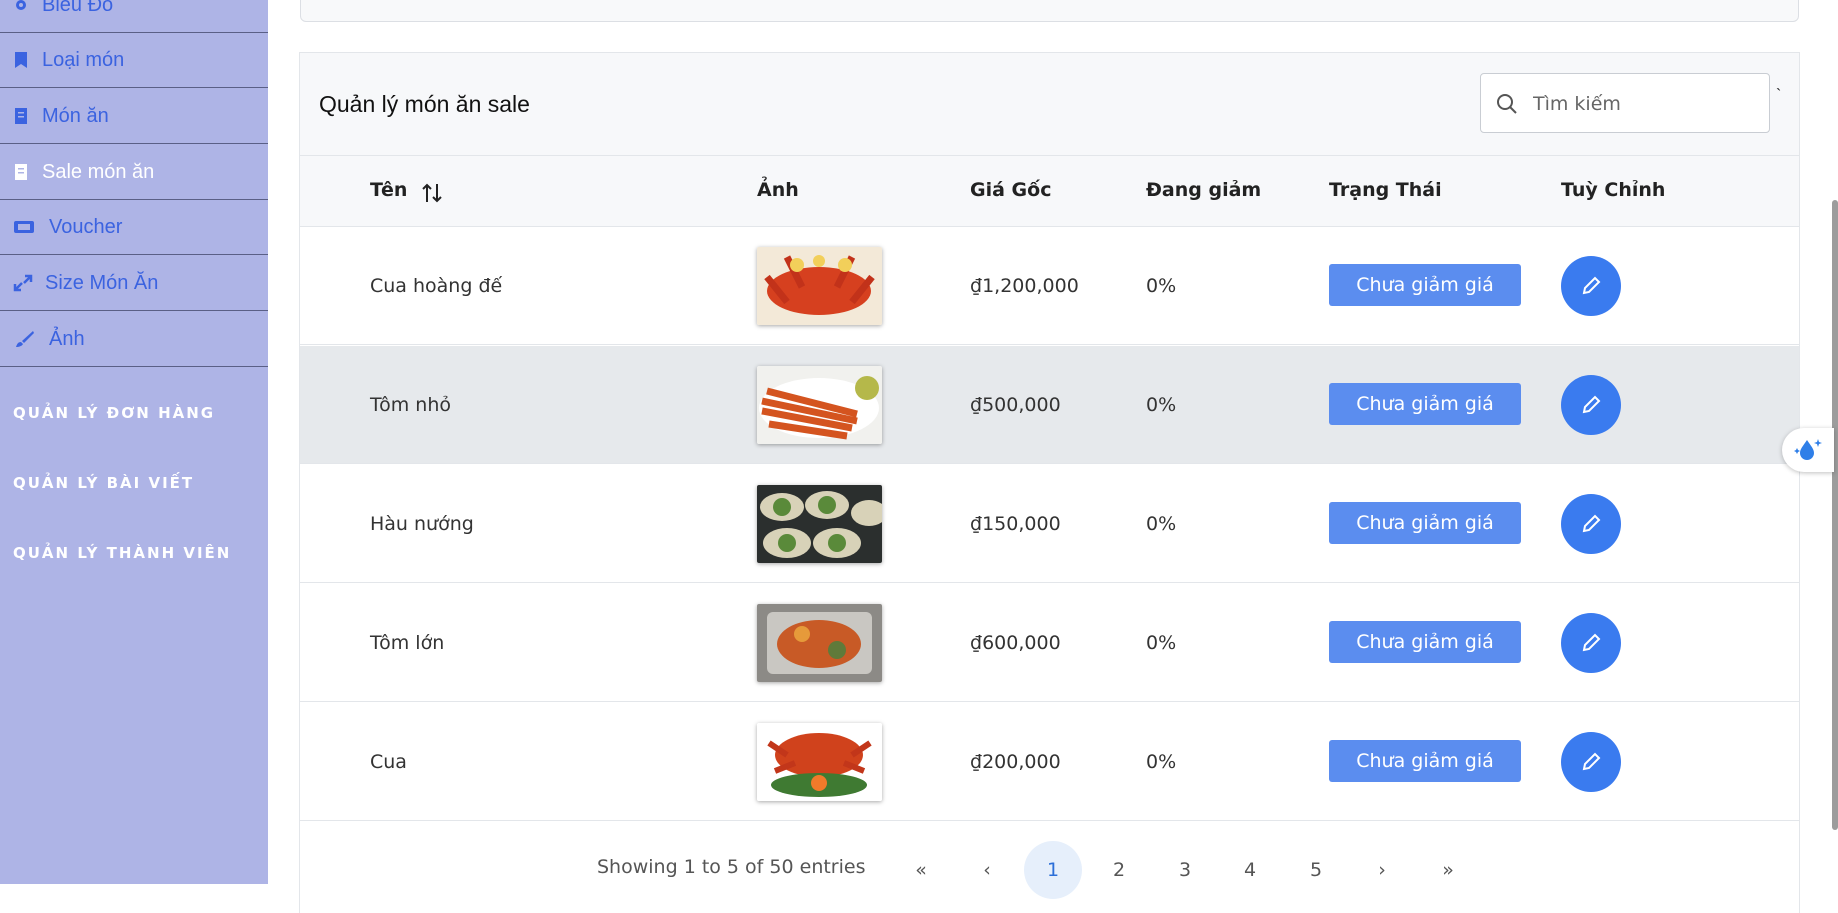 This screenshot has width=1838, height=913. I want to click on floating-helper-button, so click(1808, 450).